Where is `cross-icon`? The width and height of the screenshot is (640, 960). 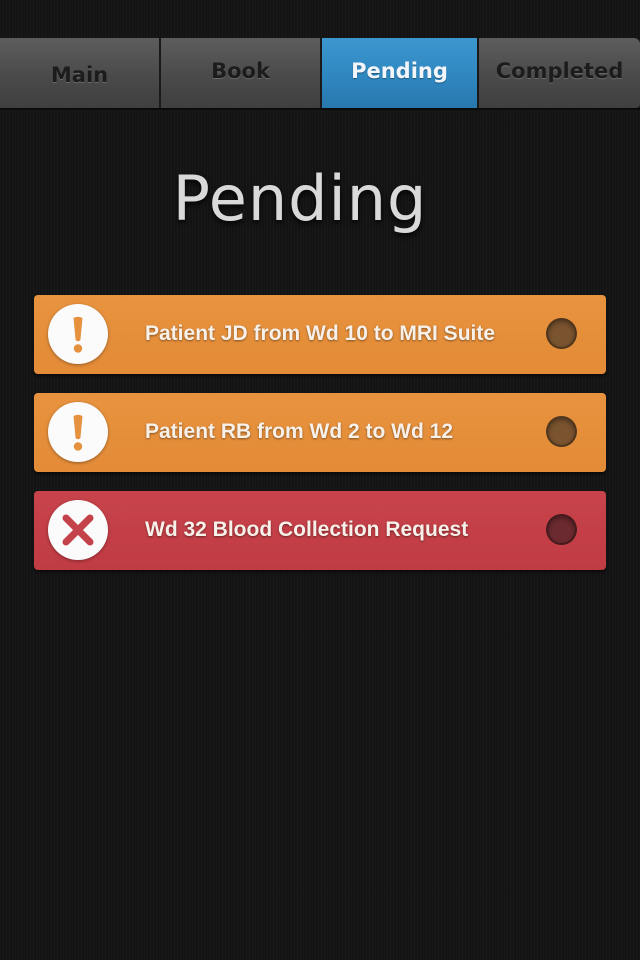 cross-icon is located at coordinates (78, 530).